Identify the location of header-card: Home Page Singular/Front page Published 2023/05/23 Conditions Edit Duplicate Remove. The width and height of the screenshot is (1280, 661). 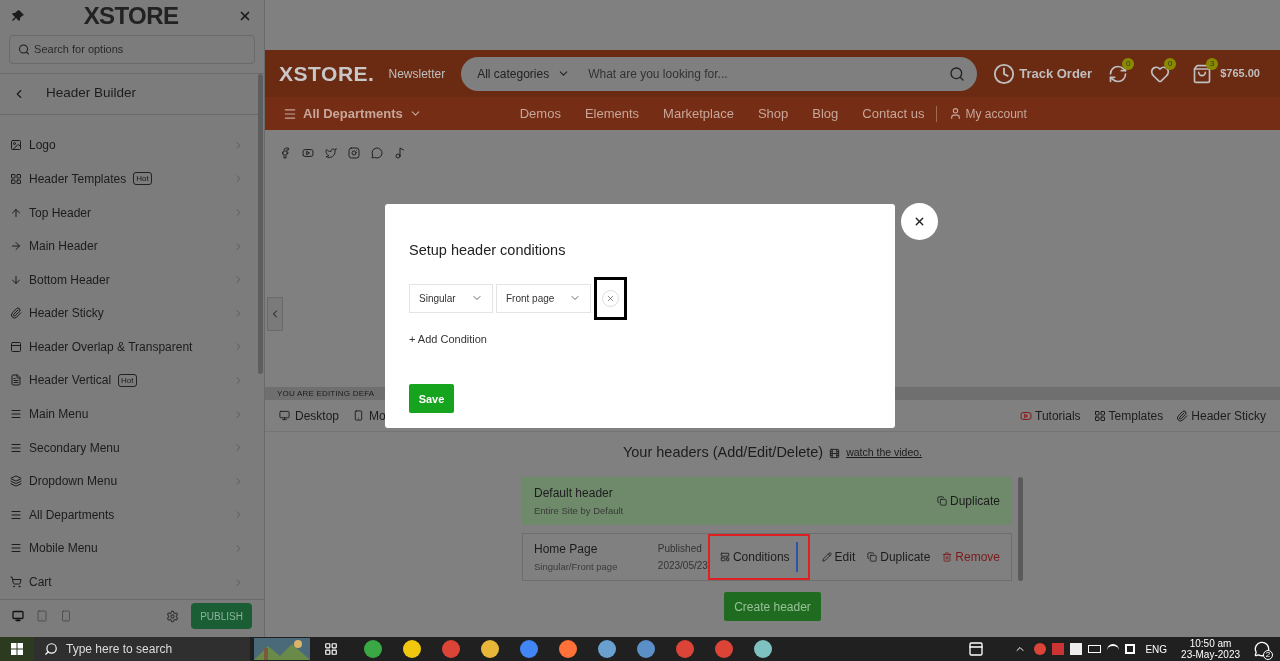
(767, 557).